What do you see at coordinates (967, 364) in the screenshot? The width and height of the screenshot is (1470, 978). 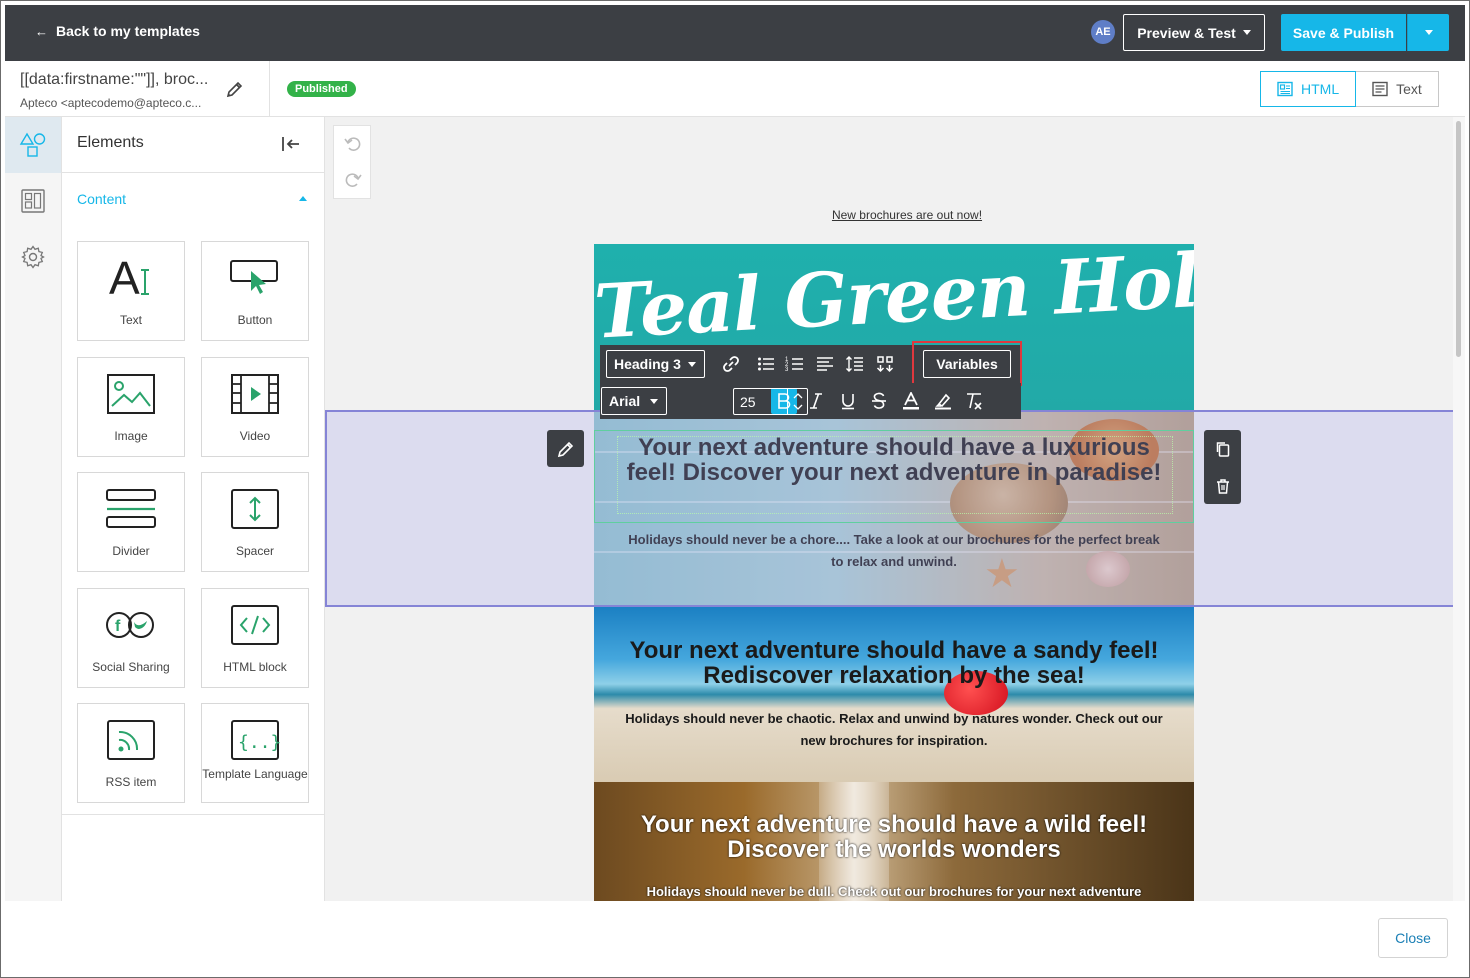 I see `variables-button: Variables` at bounding box center [967, 364].